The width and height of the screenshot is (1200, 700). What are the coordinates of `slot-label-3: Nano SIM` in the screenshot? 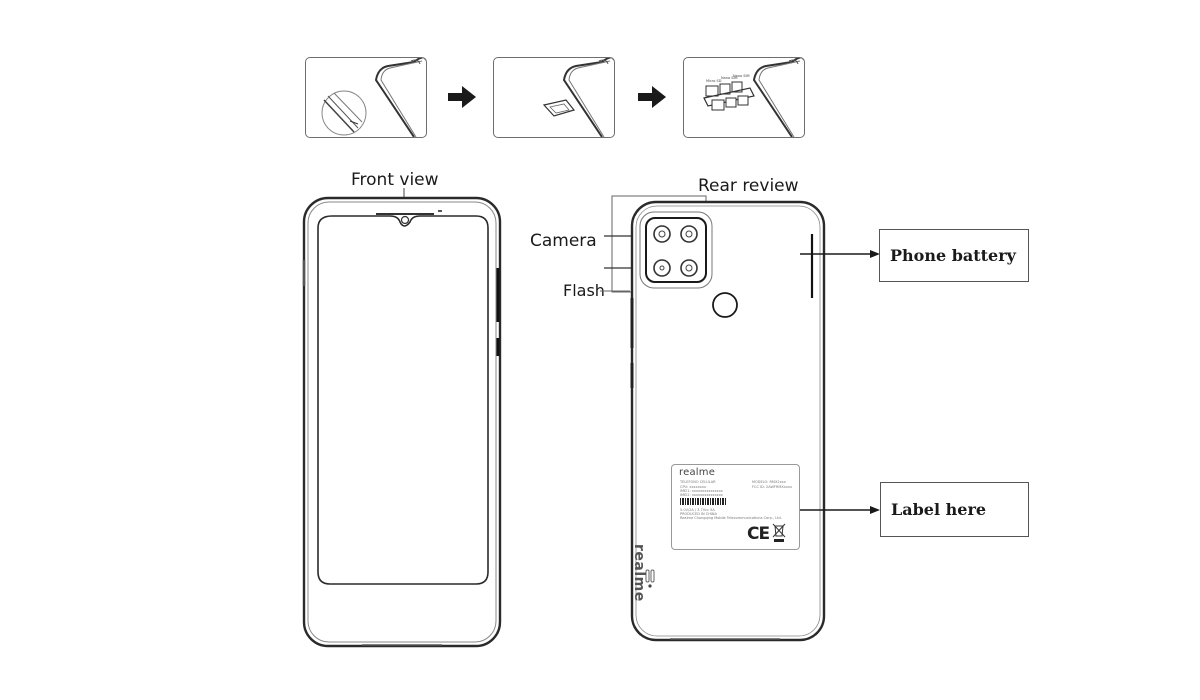 It's located at (741, 76).